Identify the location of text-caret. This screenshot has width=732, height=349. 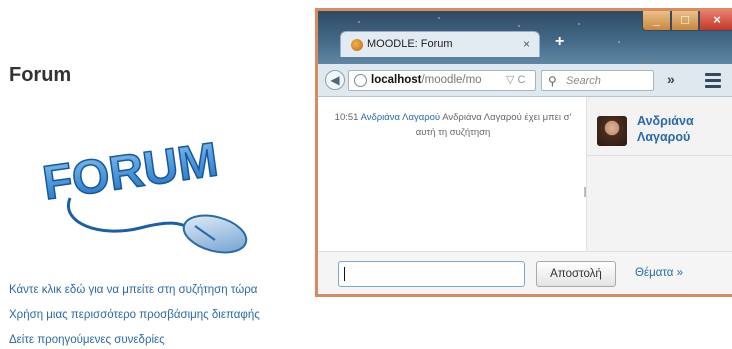
(344, 274).